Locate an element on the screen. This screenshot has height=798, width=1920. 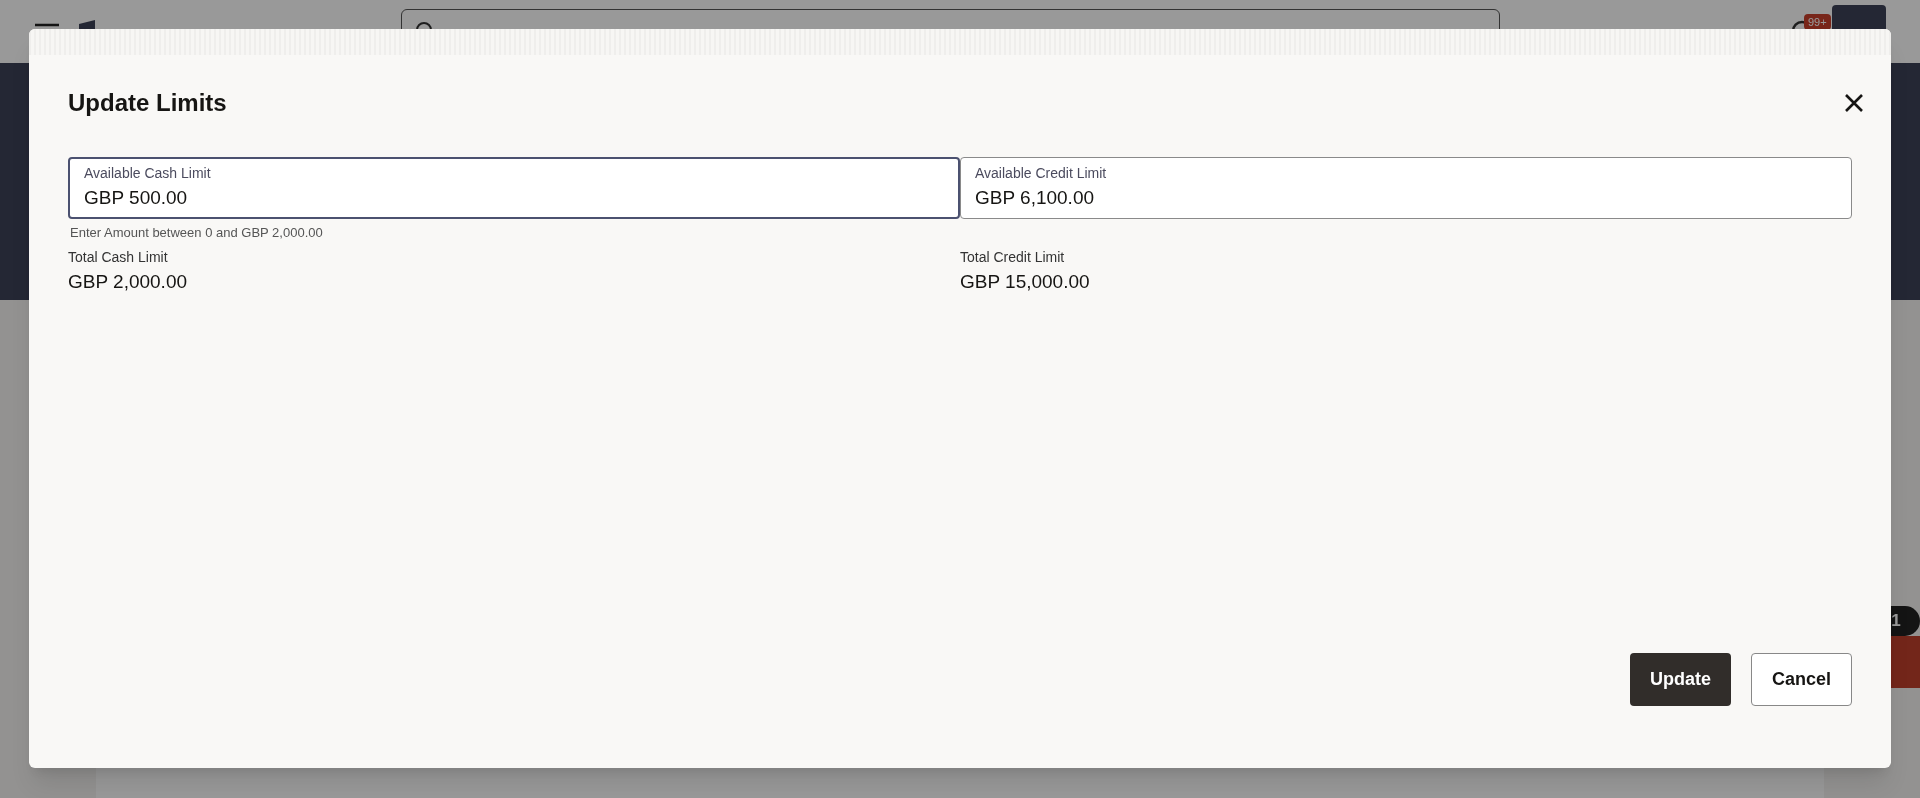
update-button: Update is located at coordinates (1680, 679).